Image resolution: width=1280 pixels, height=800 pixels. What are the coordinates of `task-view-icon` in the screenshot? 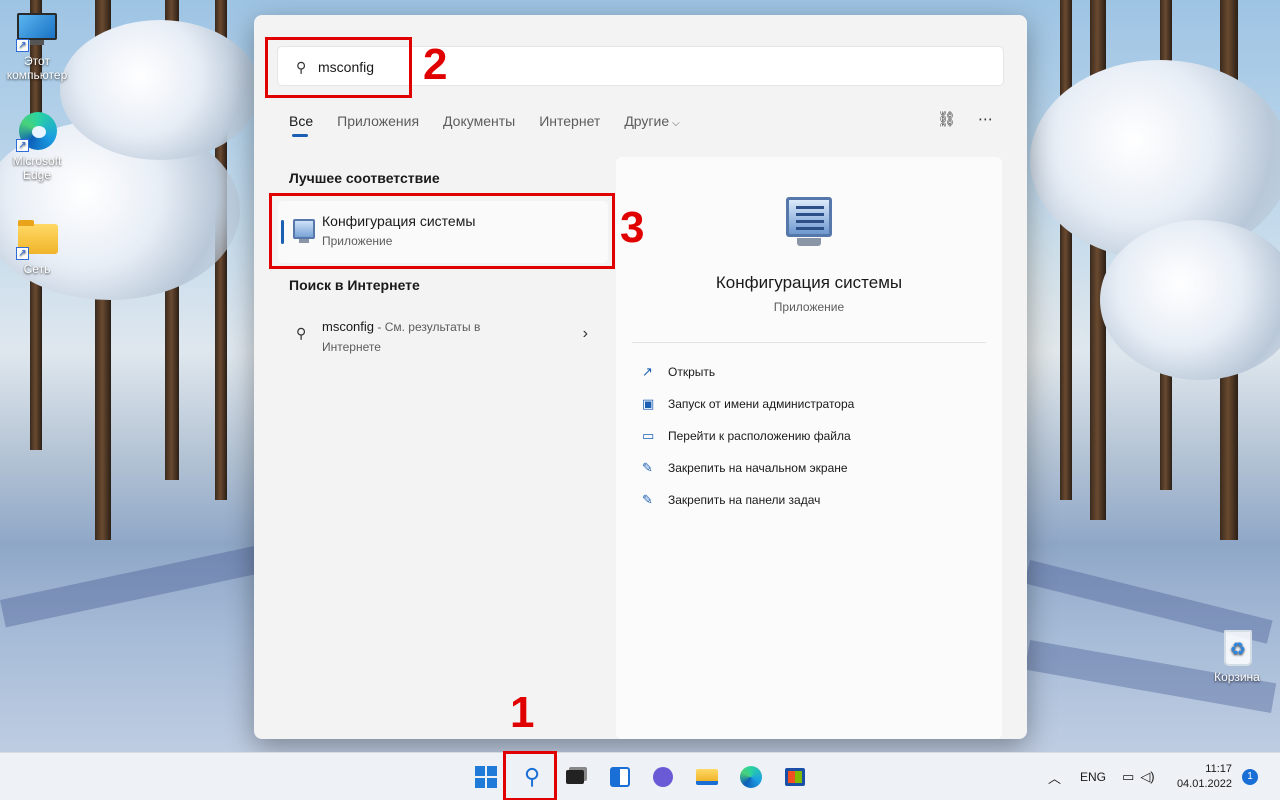 It's located at (575, 777).